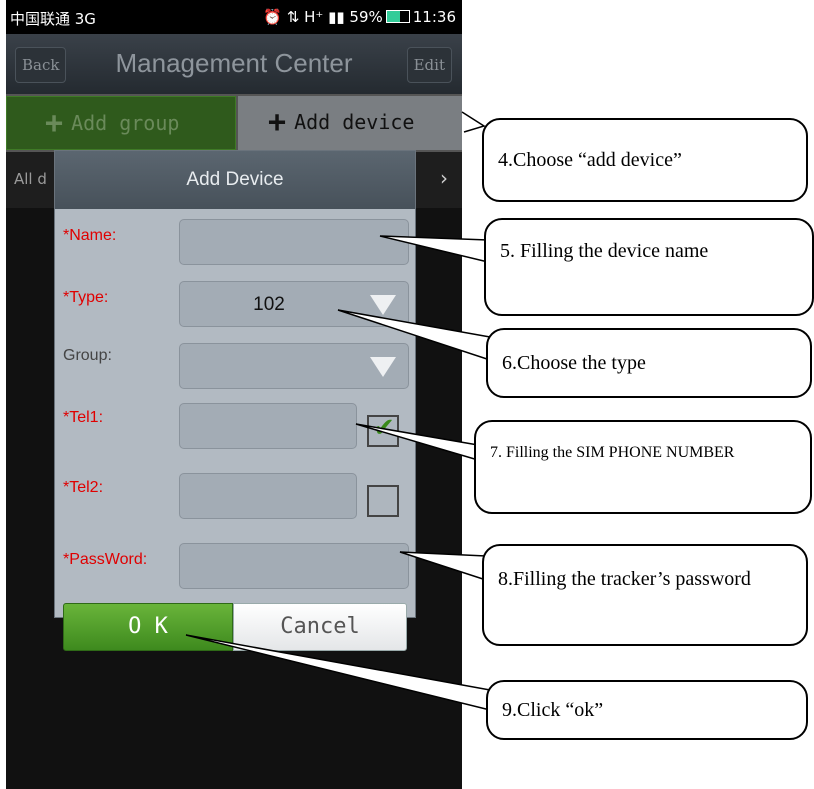 The image size is (814, 789). I want to click on callout-8-pointer, so click(443, 566).